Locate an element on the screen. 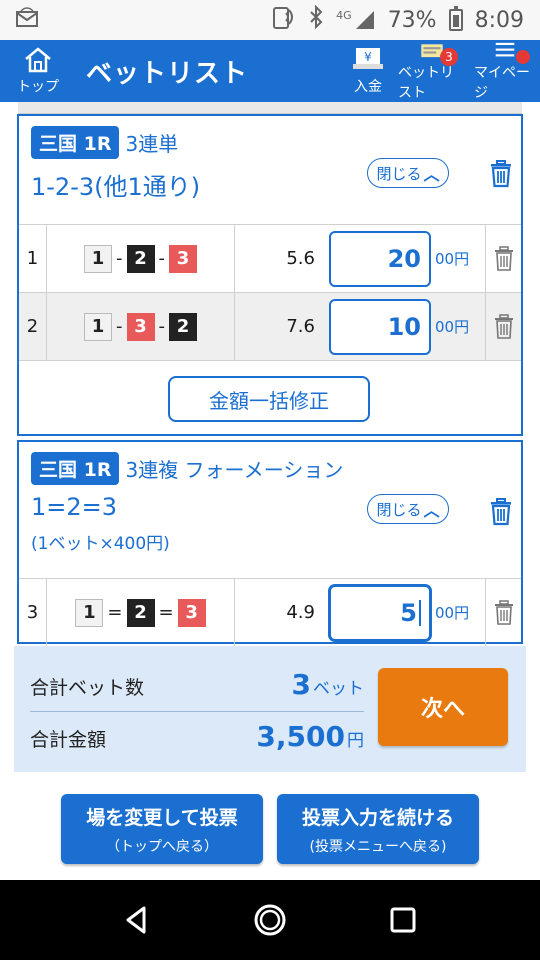 The image size is (540, 960). betlist-badge: 3 is located at coordinates (449, 57).